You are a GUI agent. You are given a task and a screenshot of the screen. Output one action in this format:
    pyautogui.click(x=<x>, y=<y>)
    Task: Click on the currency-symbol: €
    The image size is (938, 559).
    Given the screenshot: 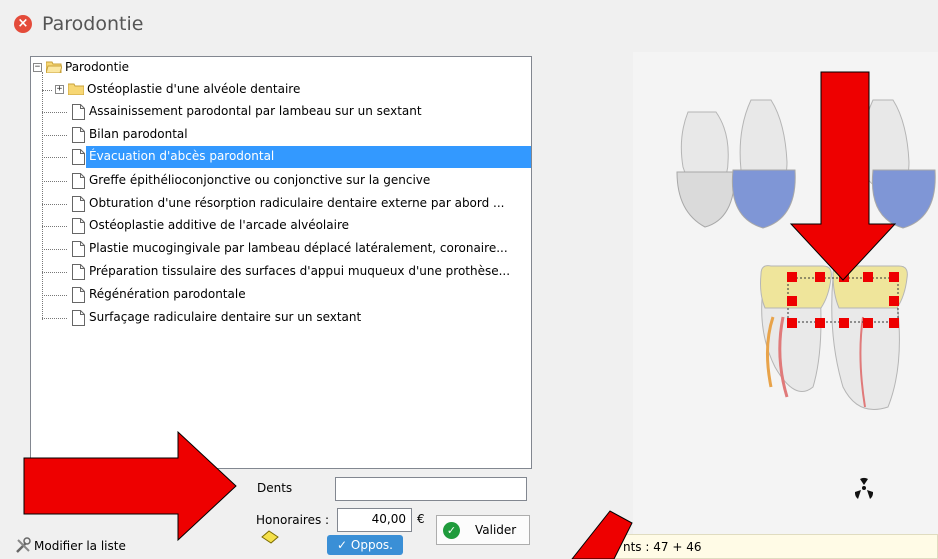 What is the action you would take?
    pyautogui.click(x=421, y=519)
    